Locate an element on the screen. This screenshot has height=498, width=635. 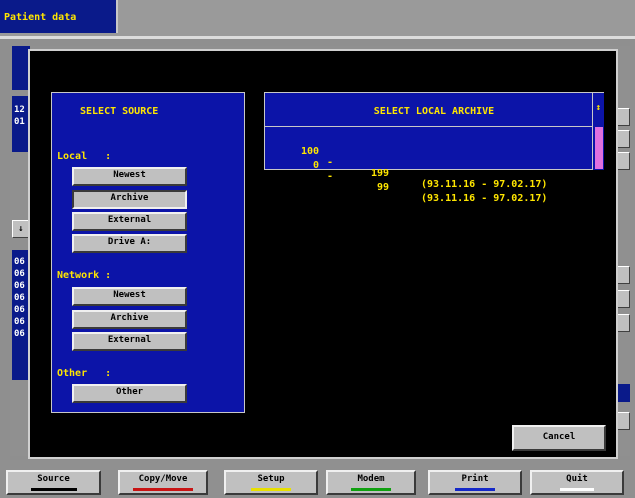
archive-row: 0 - 99 (93.11.16 - 97.02.17) is located at coordinates (429, 176).